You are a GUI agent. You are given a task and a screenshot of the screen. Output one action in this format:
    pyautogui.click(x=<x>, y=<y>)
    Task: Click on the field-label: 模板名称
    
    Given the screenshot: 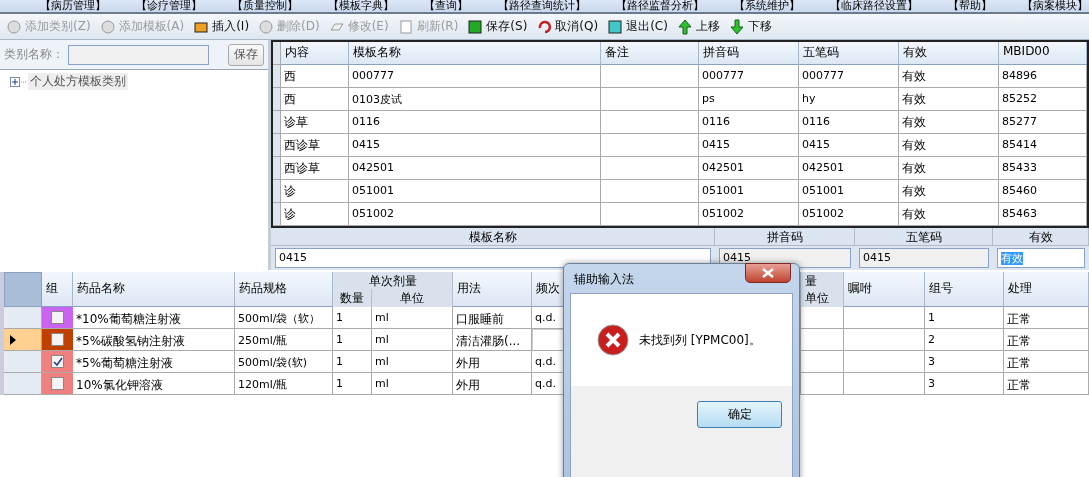 What is the action you would take?
    pyautogui.click(x=493, y=237)
    